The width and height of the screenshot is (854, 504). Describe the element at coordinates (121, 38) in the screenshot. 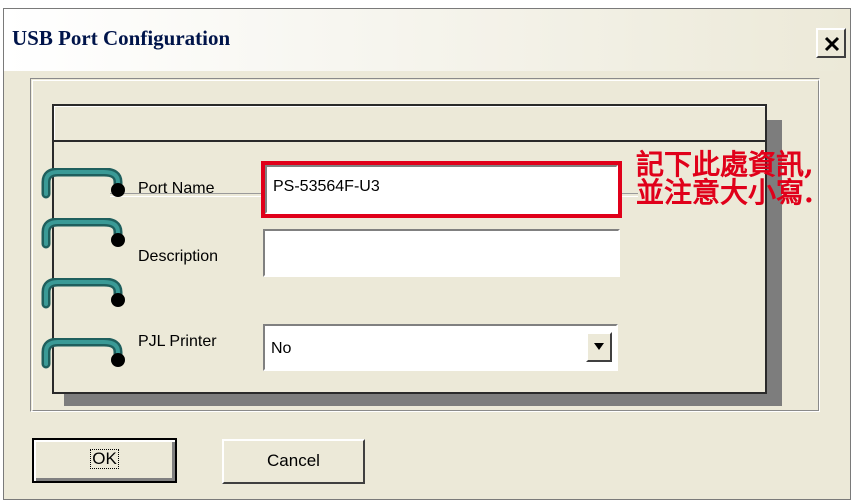

I see `window-title: USB Port Configuration` at that location.